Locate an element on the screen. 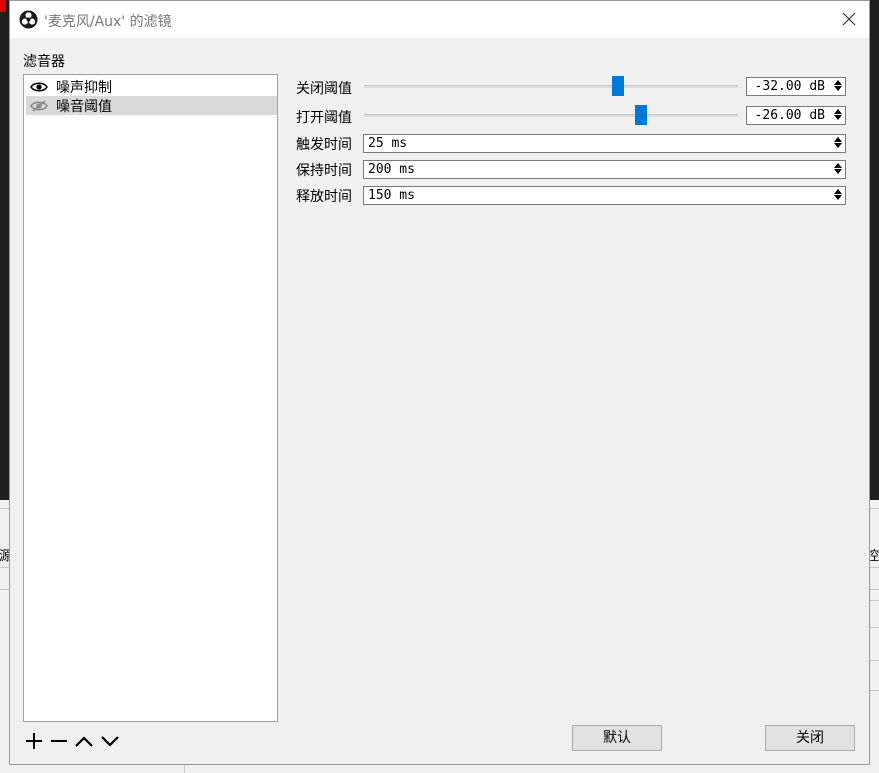 Image resolution: width=879 pixels, height=773 pixels. release-time-label: 释放时间 is located at coordinates (324, 196).